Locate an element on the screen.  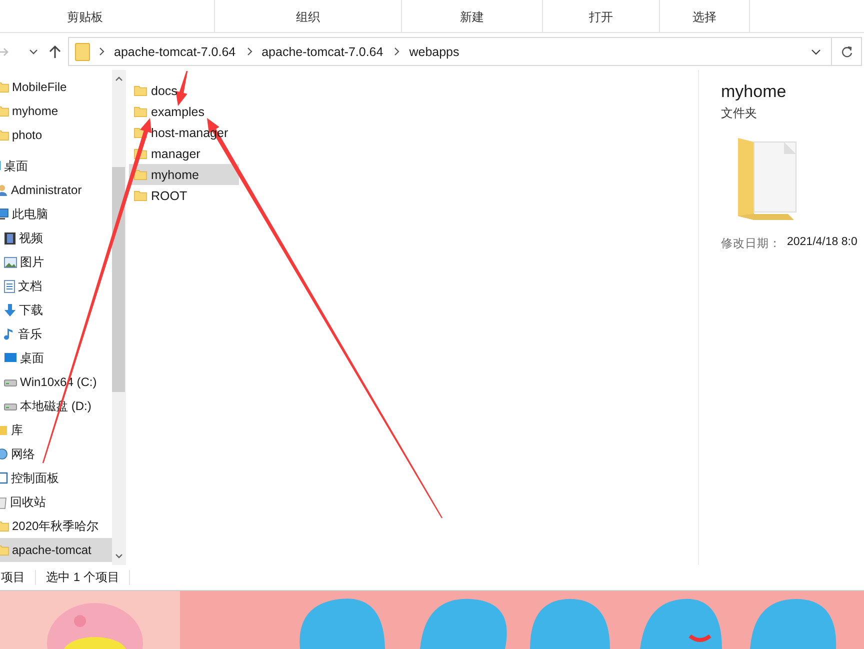
sidebar-item: 视频 is located at coordinates (56, 238).